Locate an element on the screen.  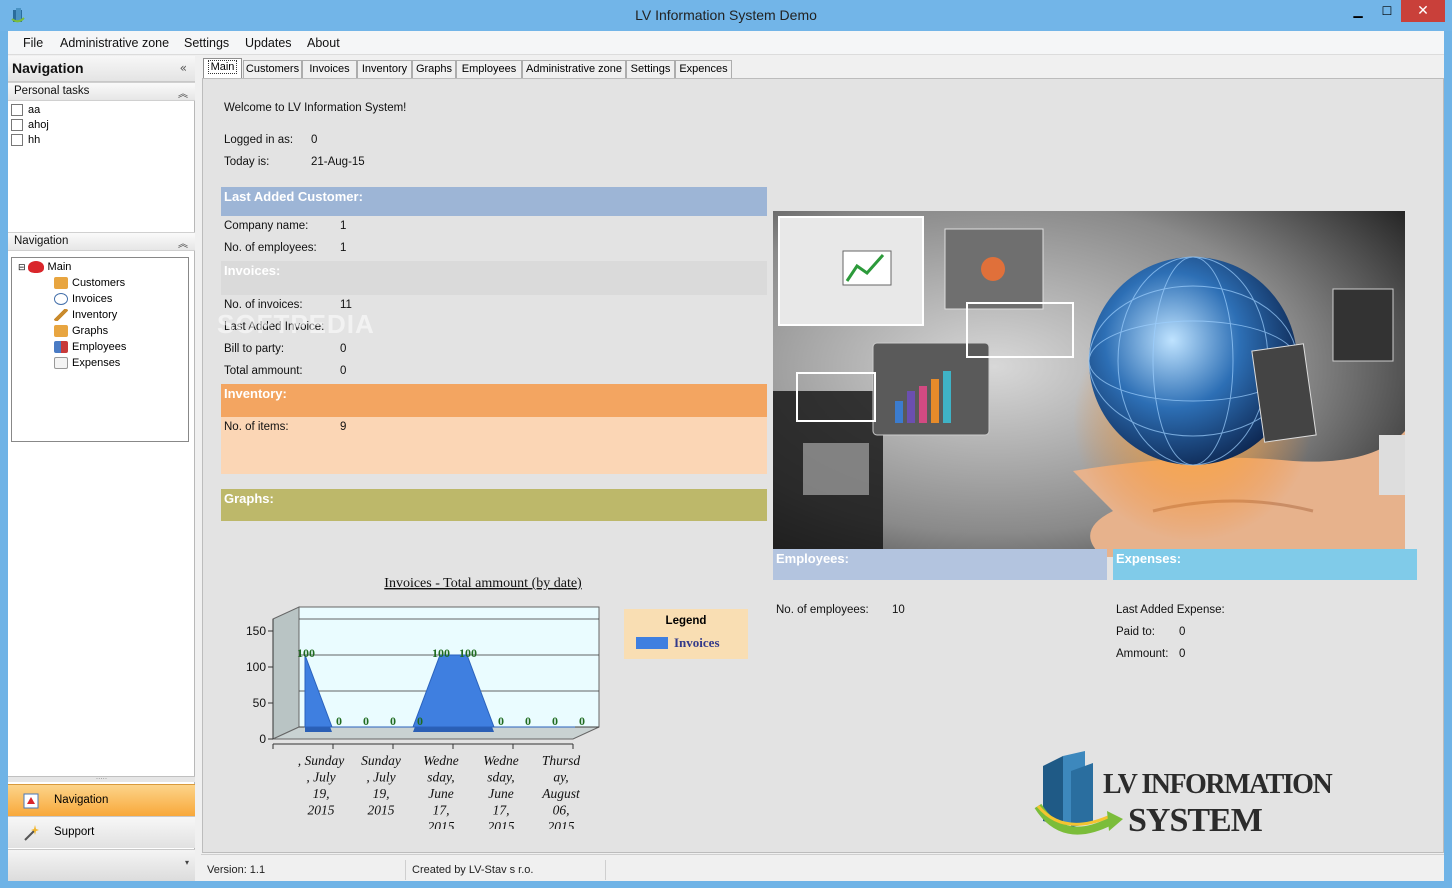
navigation-button: Navigation is located at coordinates (101, 800).